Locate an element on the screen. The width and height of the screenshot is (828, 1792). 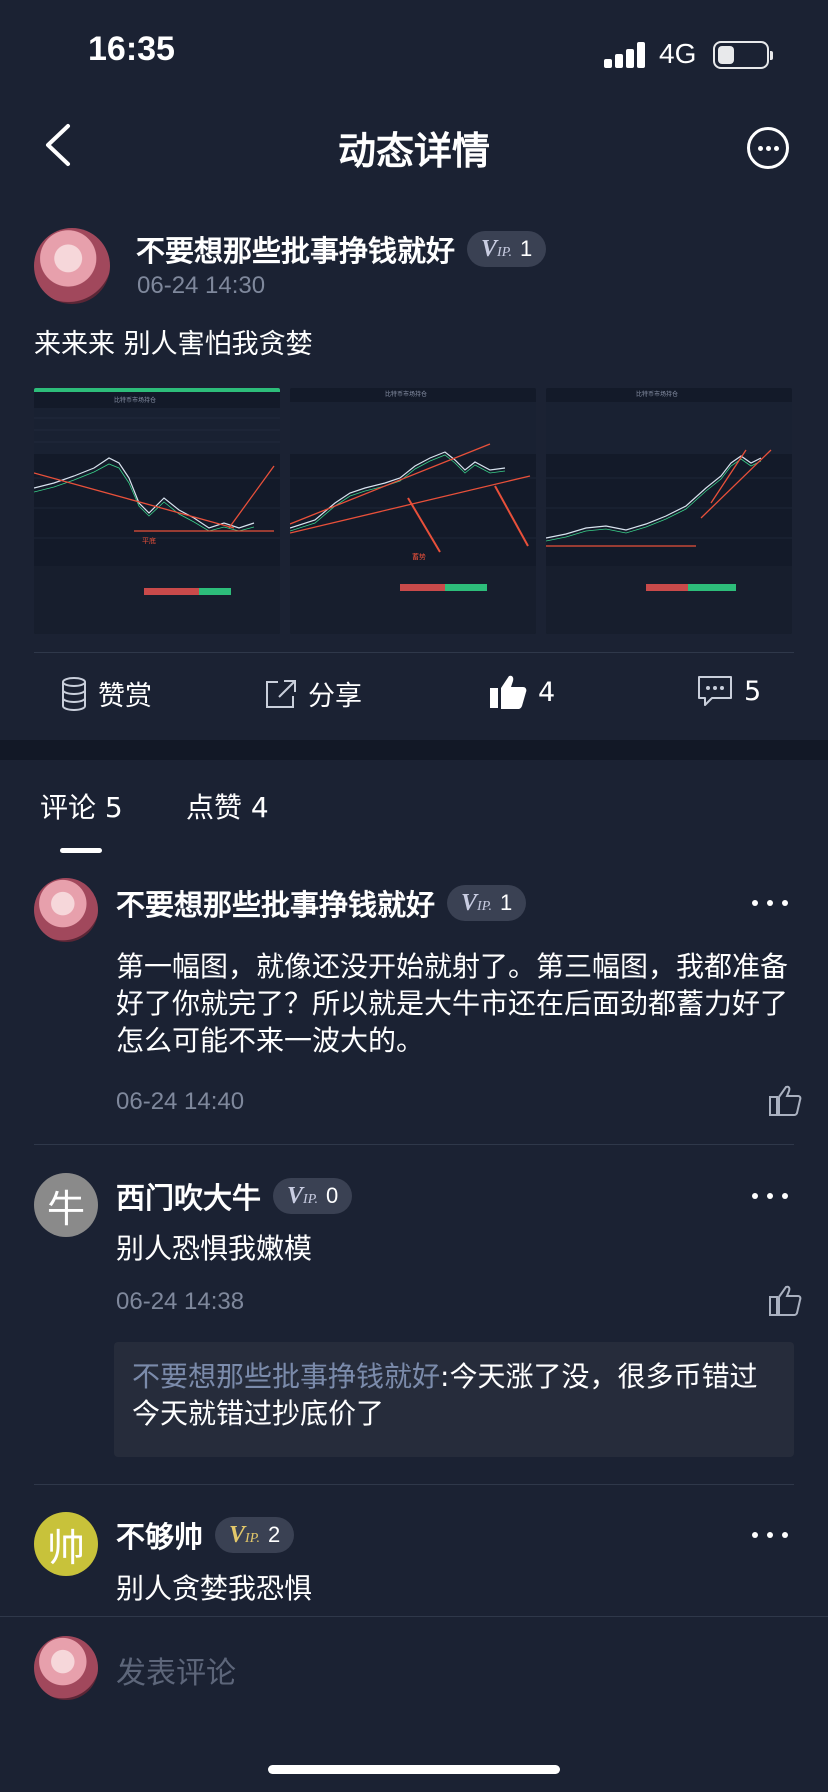
comment-icon is located at coordinates (715, 691).